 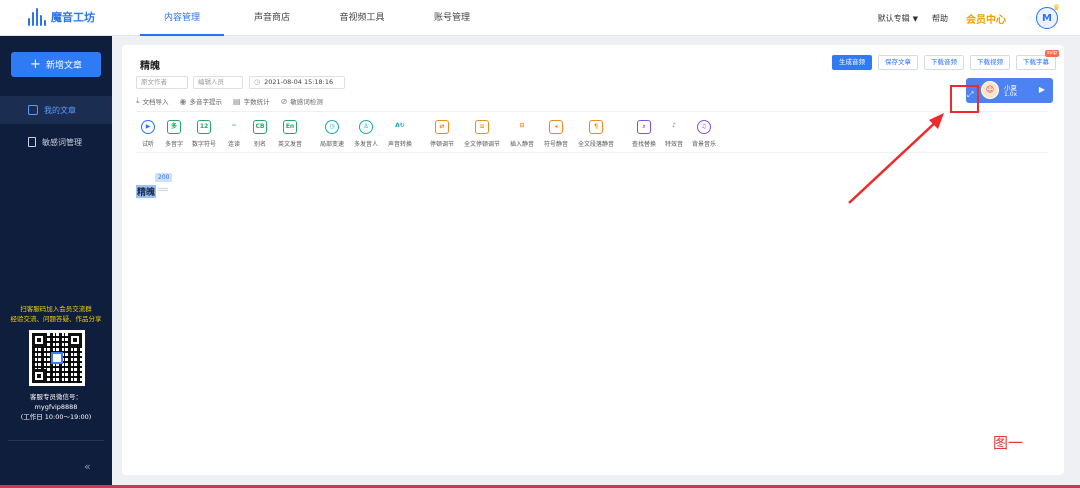 I want to click on annotation-arrow, so click(x=896, y=158).